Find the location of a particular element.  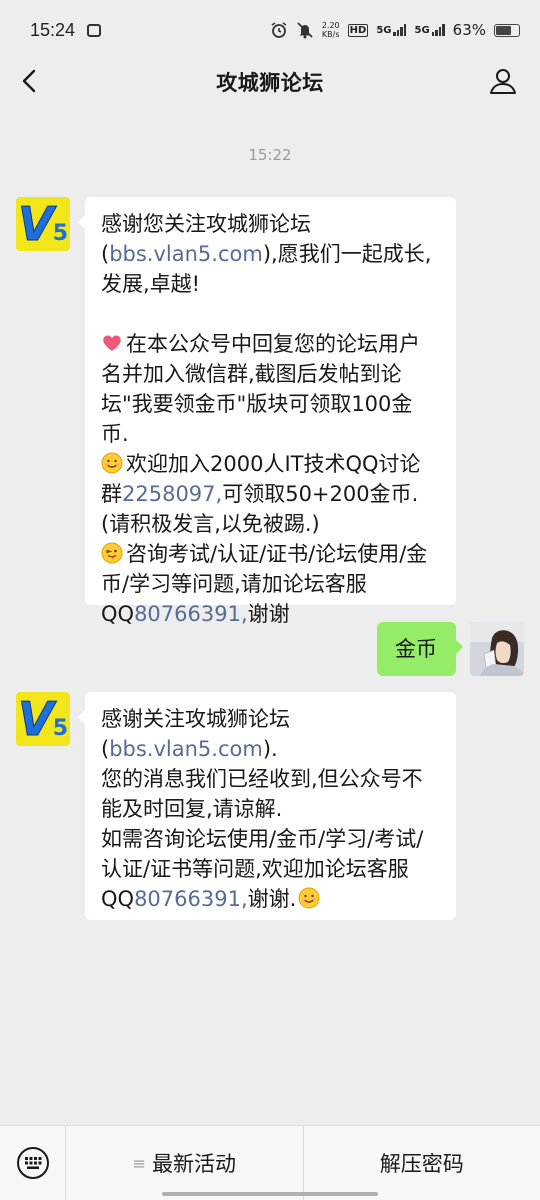

message-text: ). is located at coordinates (270, 749).